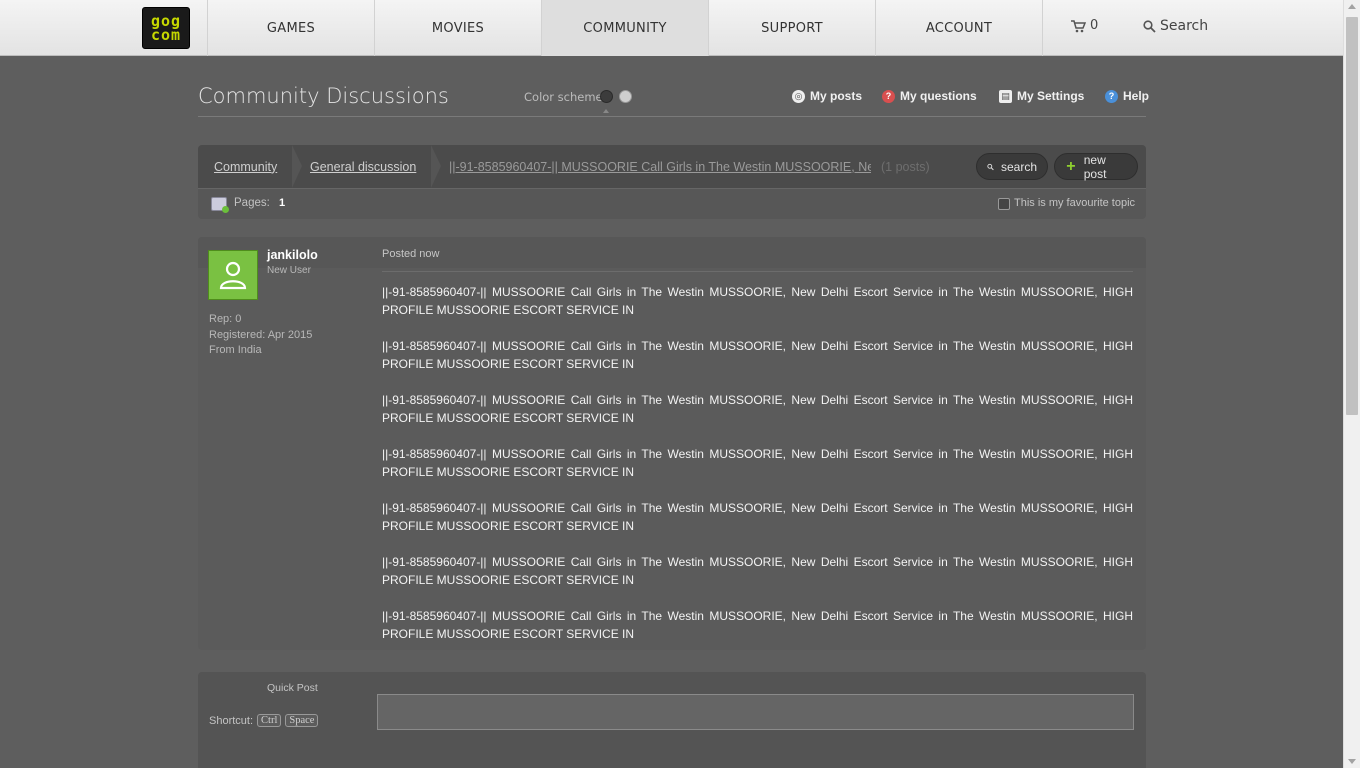  Describe the element at coordinates (672, 203) in the screenshot. I see `pages-bar: Pages: 1 This is my favourite topic` at that location.